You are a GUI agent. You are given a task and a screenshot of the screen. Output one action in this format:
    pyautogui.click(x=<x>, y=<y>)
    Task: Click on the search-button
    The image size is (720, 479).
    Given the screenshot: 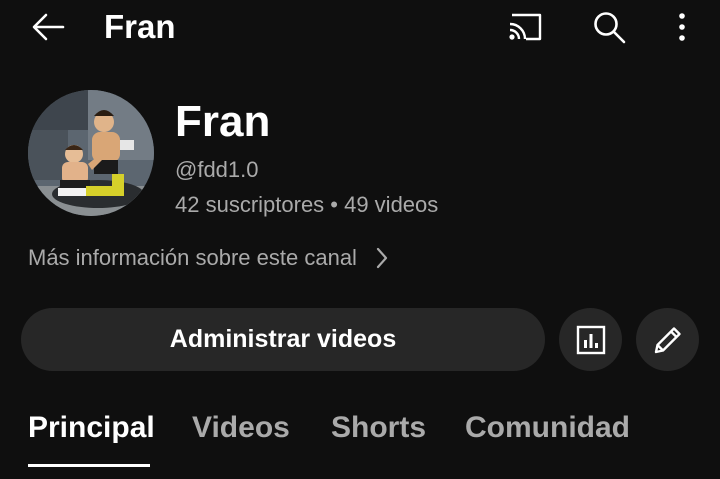 What is the action you would take?
    pyautogui.click(x=609, y=27)
    